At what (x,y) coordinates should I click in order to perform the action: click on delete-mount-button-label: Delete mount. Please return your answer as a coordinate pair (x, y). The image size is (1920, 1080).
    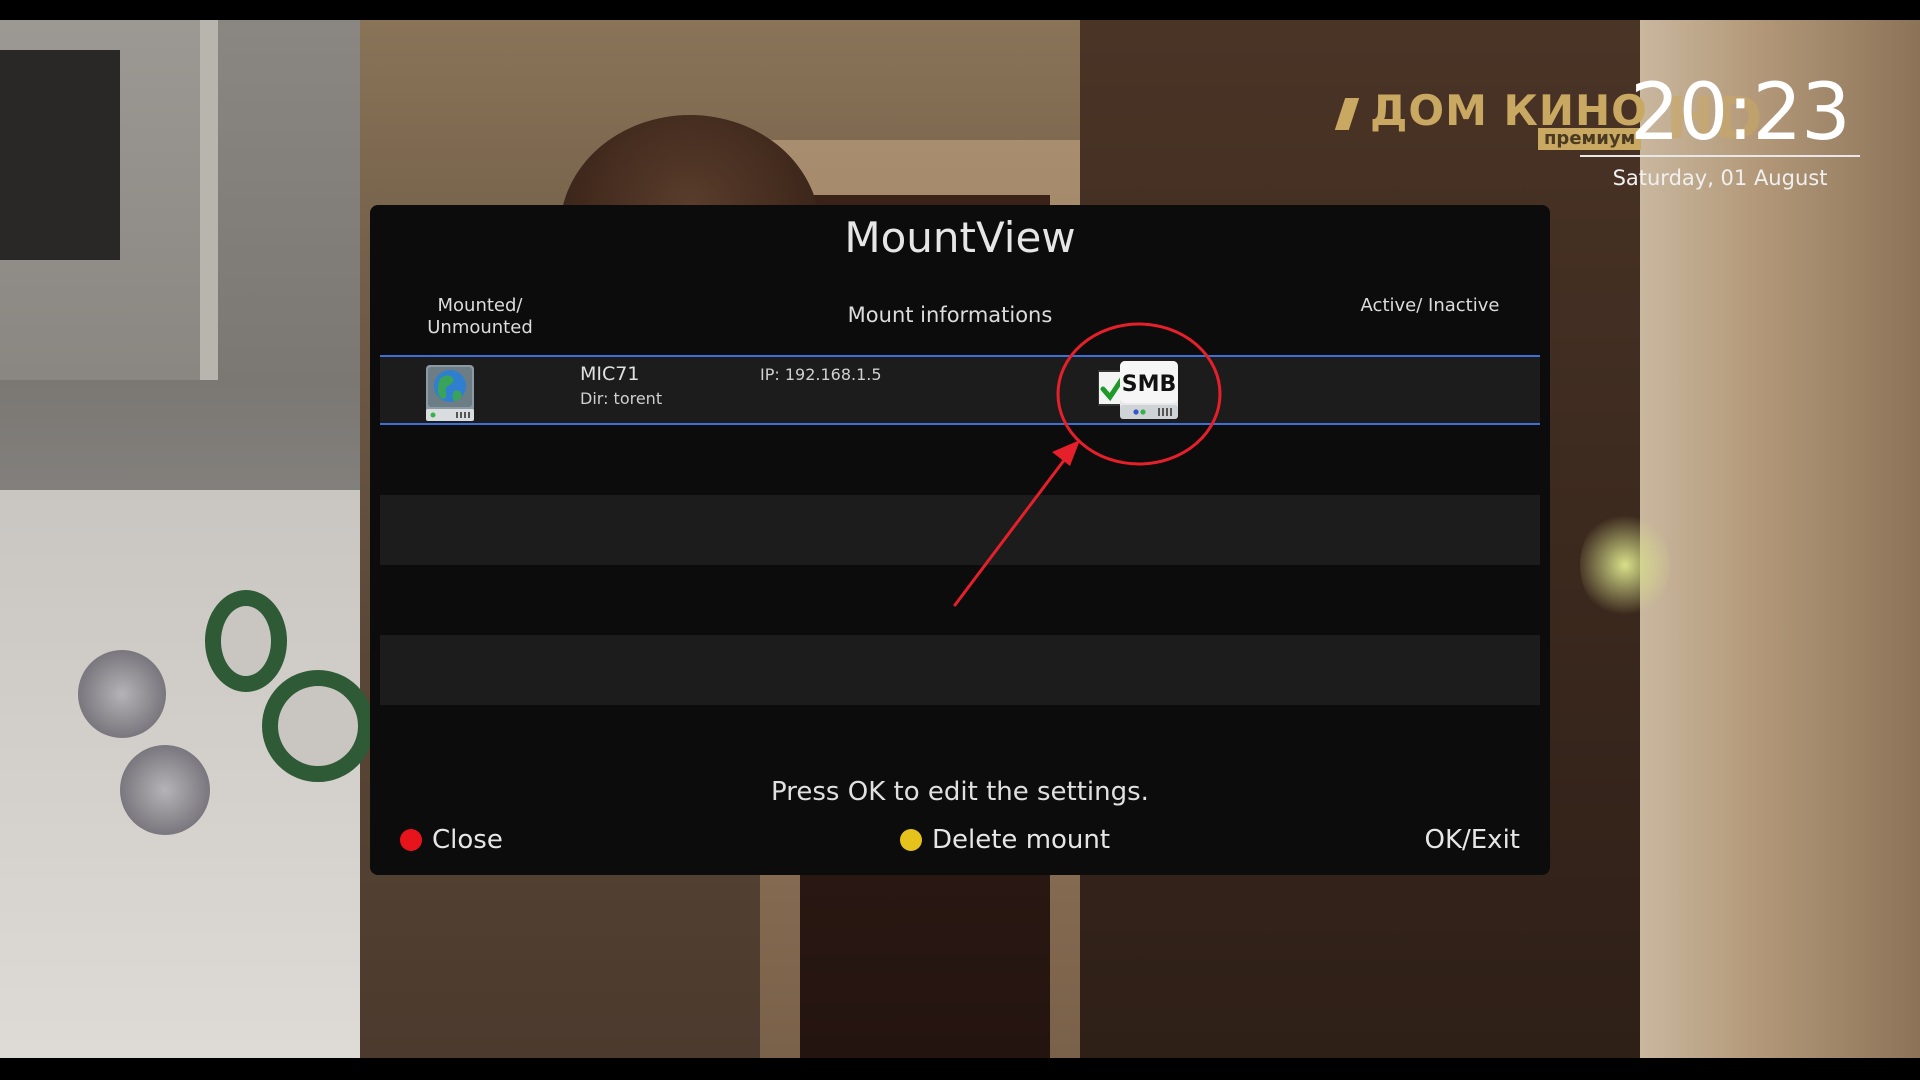
    Looking at the image, I should click on (1021, 840).